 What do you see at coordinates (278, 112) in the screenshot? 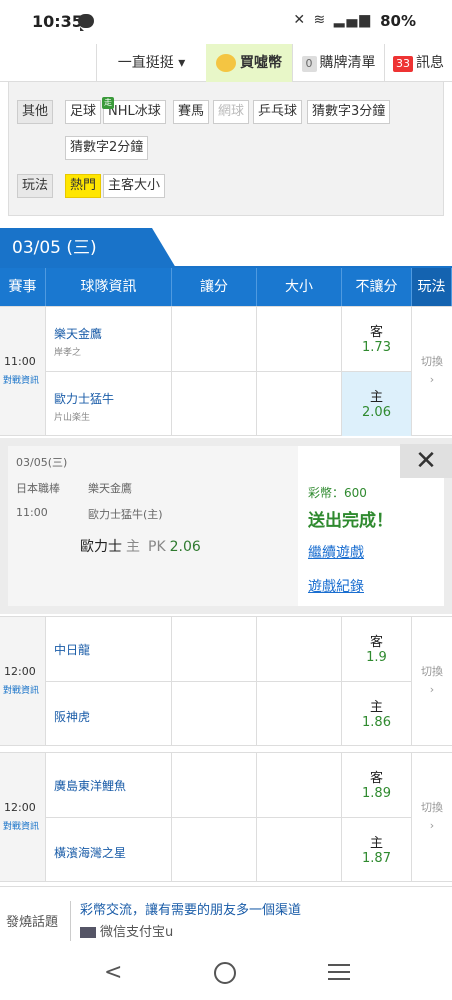
I see `filter-table-tennis: 乒乓球` at bounding box center [278, 112].